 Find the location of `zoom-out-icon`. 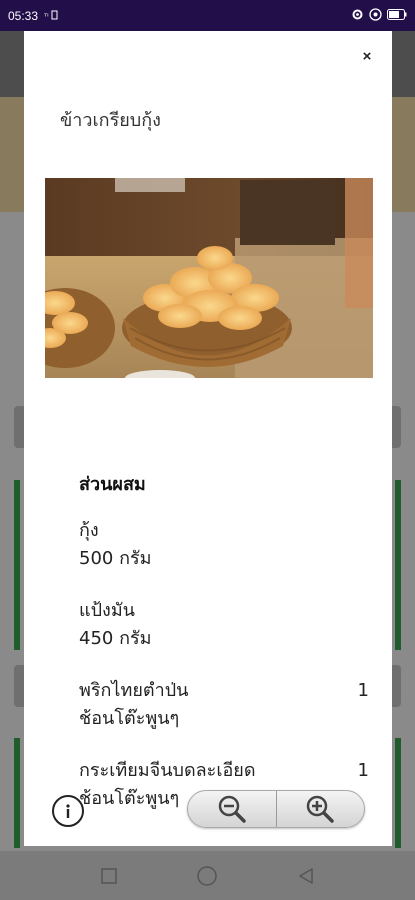

zoom-out-icon is located at coordinates (232, 809).